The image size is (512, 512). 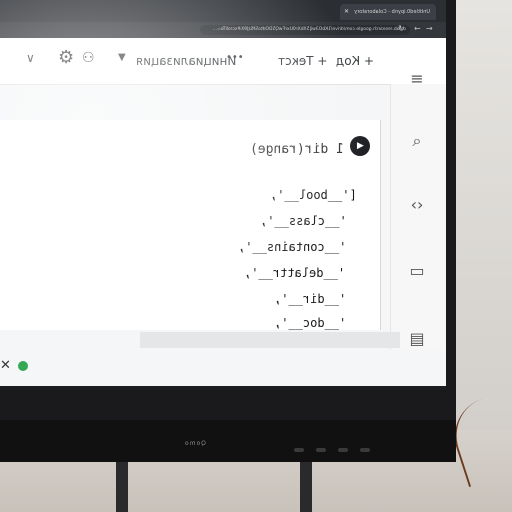 What do you see at coordinates (417, 339) in the screenshot?
I see `terminal-icon: ▤` at bounding box center [417, 339].